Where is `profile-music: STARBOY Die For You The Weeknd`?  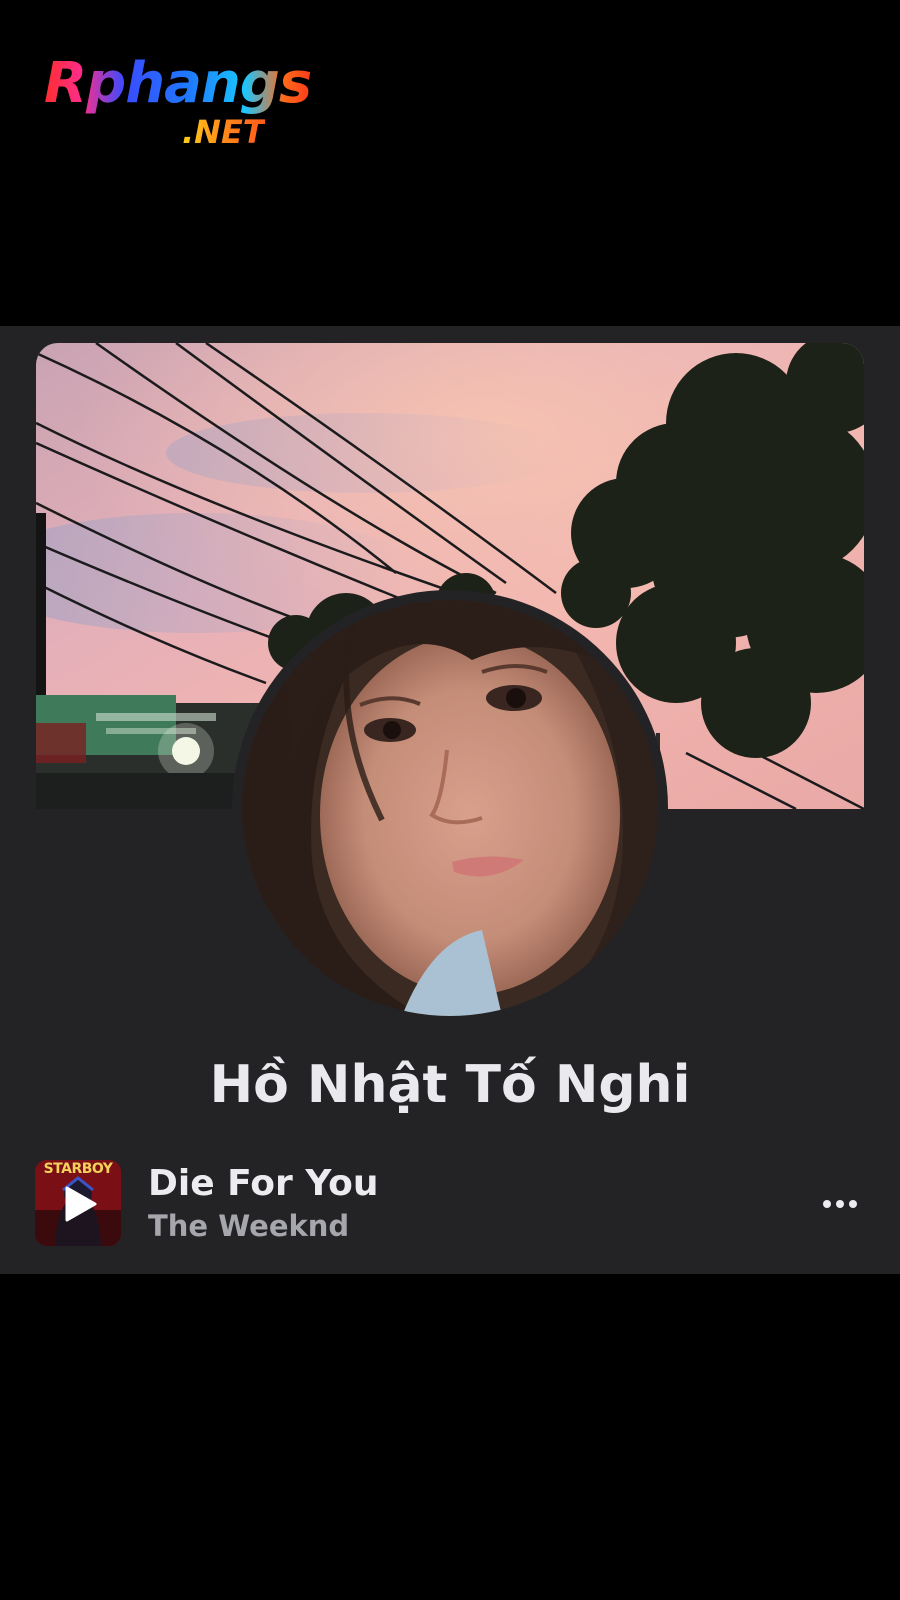 profile-music: STARBOY Die For You The Weeknd is located at coordinates (450, 1204).